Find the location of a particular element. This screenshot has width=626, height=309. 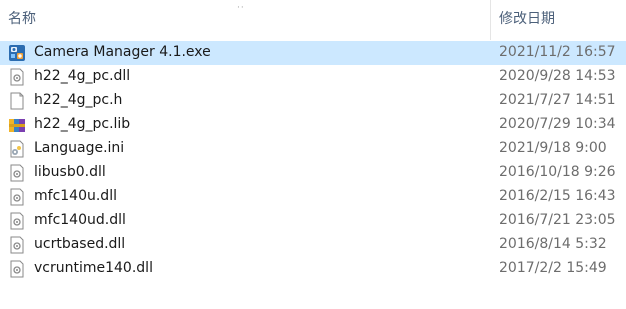

file-modified: 2017/2/2 15:49 is located at coordinates (553, 268).